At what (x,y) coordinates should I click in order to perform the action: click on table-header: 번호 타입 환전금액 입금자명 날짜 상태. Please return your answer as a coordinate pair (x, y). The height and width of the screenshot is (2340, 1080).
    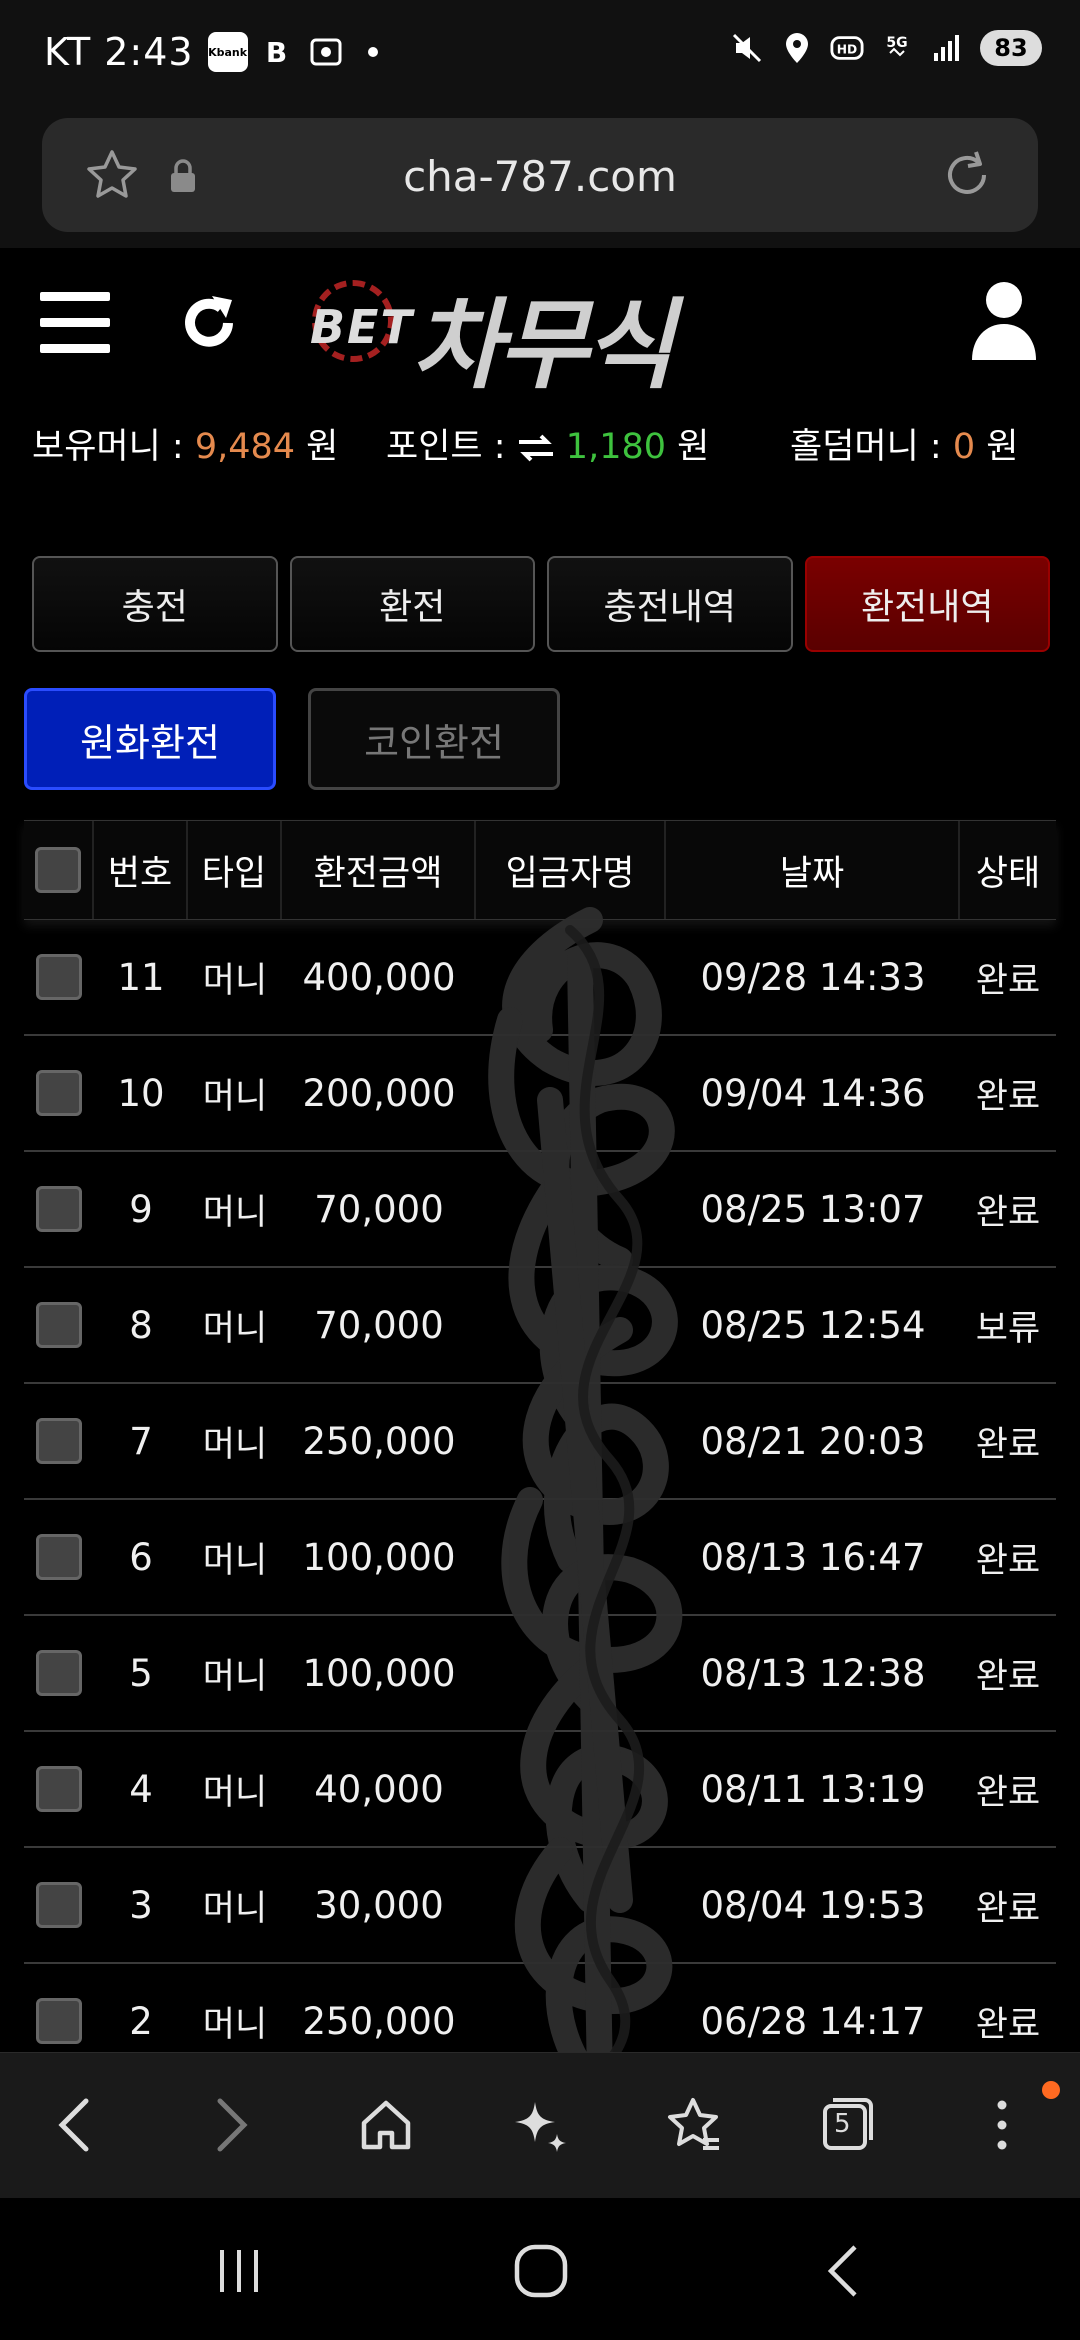
    Looking at the image, I should click on (540, 870).